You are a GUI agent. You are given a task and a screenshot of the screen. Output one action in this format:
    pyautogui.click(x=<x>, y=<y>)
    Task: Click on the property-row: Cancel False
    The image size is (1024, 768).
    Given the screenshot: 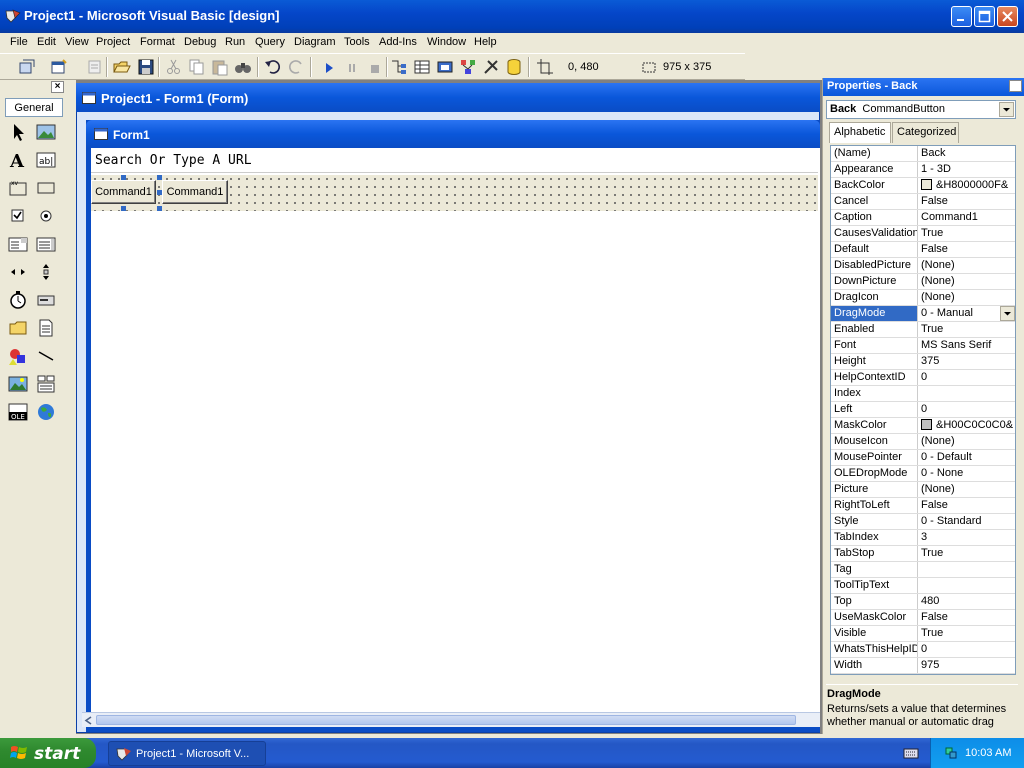 What is the action you would take?
    pyautogui.click(x=923, y=202)
    